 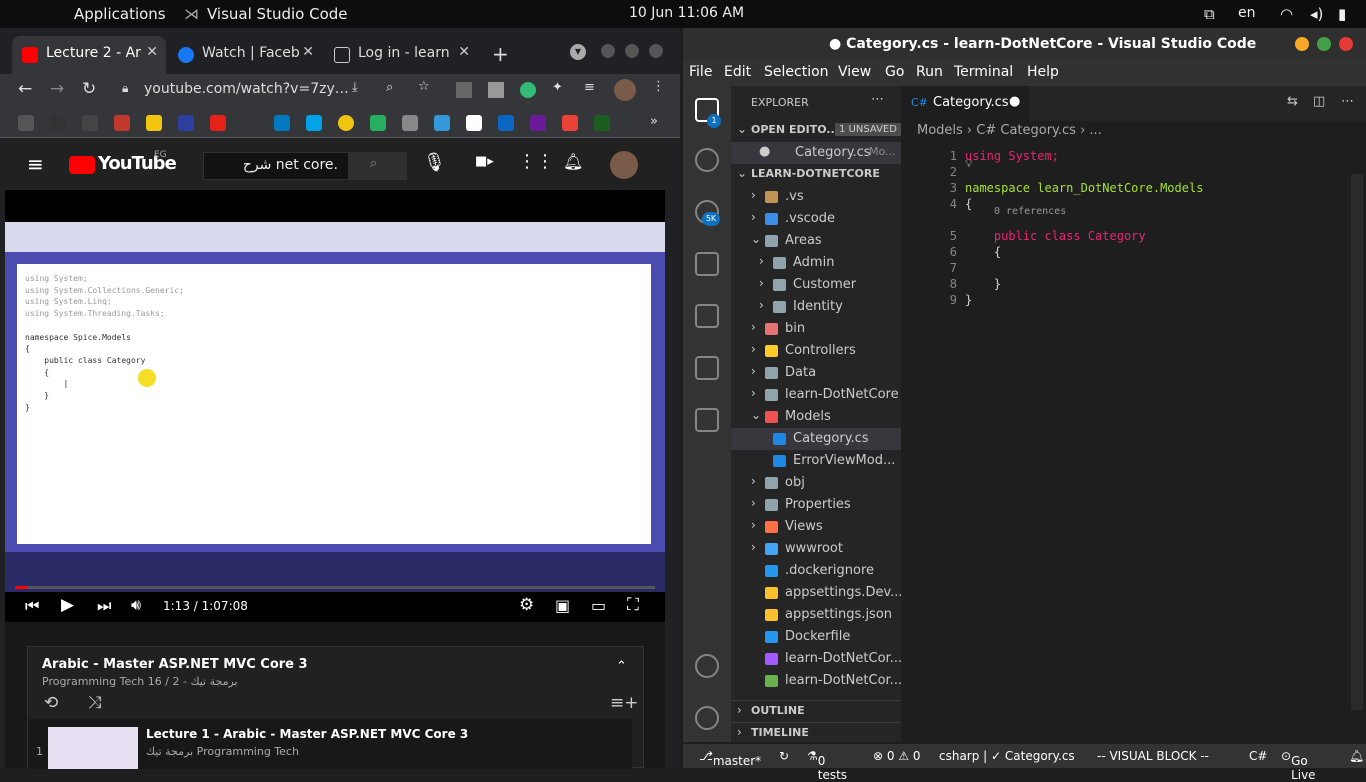 I want to click on microphone-icon: 🎙︎, so click(x=434, y=162).